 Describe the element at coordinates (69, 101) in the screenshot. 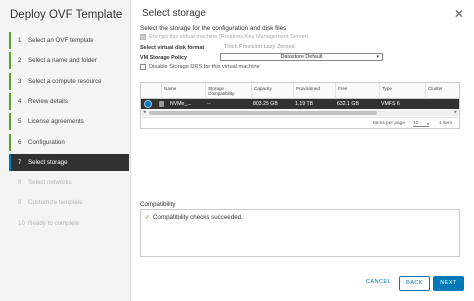

I see `wizard-step-4: 4 Review details` at that location.